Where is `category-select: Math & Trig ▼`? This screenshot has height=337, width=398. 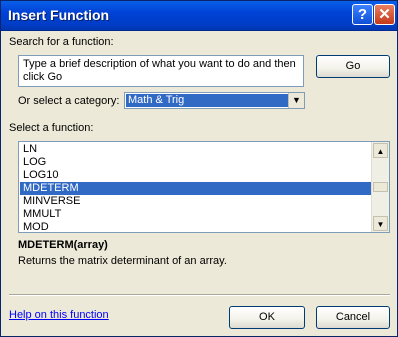
category-select: Math & Trig ▼ is located at coordinates (214, 100).